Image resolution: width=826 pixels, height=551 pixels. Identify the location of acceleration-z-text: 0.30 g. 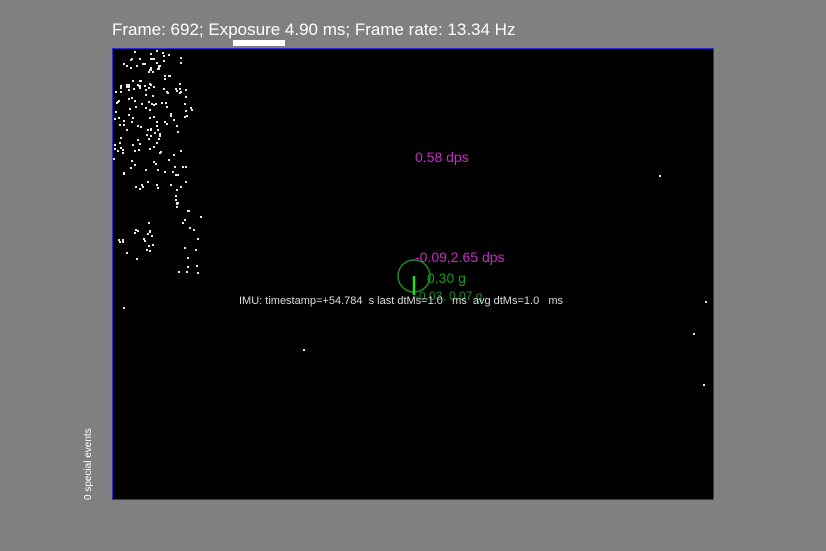
(446, 278).